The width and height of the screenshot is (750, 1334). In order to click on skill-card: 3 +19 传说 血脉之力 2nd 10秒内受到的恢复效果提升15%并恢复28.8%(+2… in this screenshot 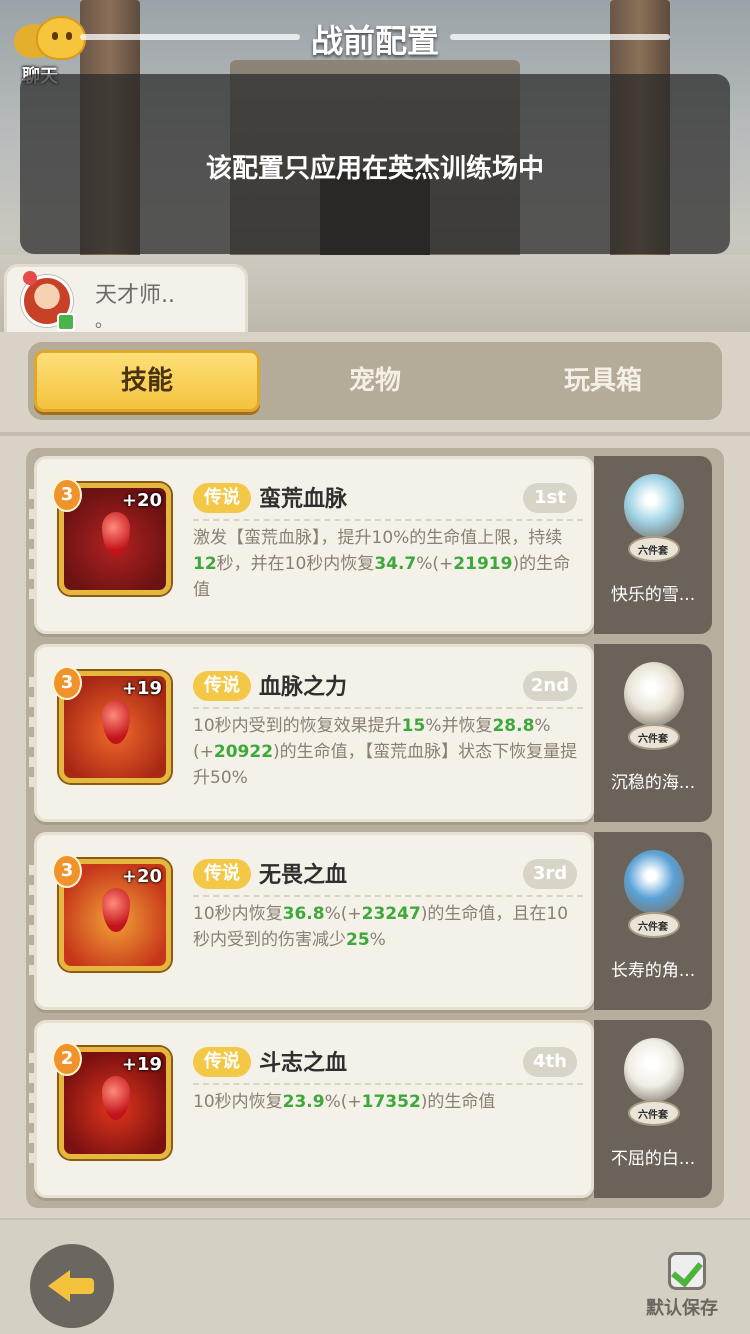, I will do `click(314, 733)`.